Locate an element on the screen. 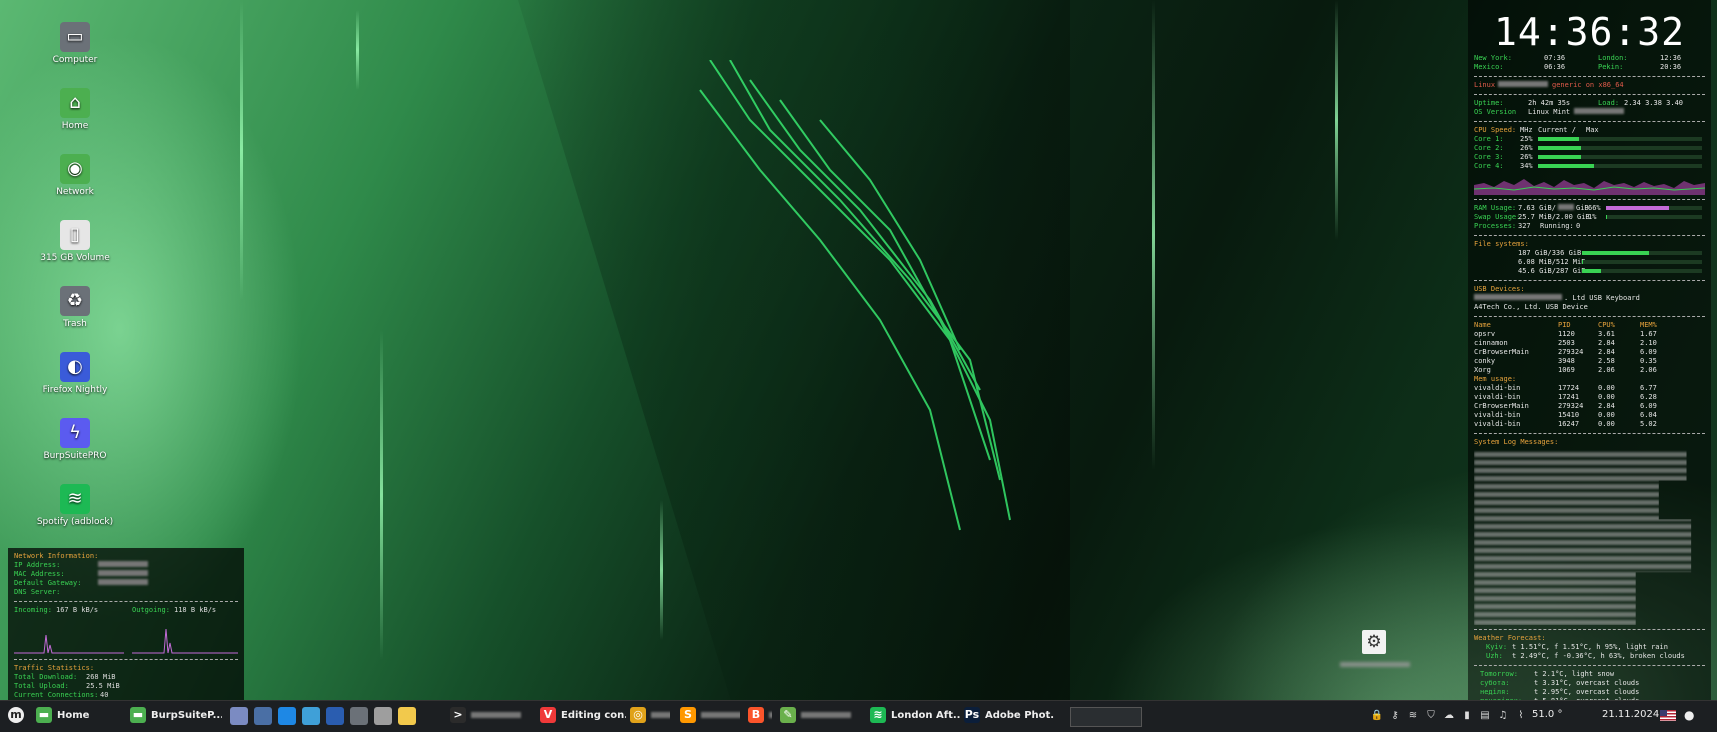  desktop-icon: ⌂ Home is located at coordinates (75, 109).